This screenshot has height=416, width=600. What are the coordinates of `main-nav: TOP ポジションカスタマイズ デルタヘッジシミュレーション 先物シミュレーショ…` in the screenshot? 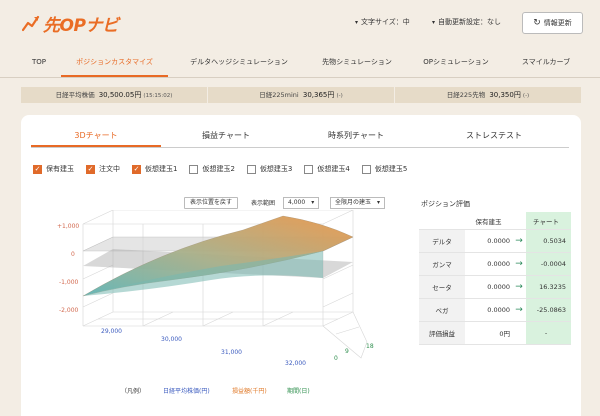 It's located at (300, 62).